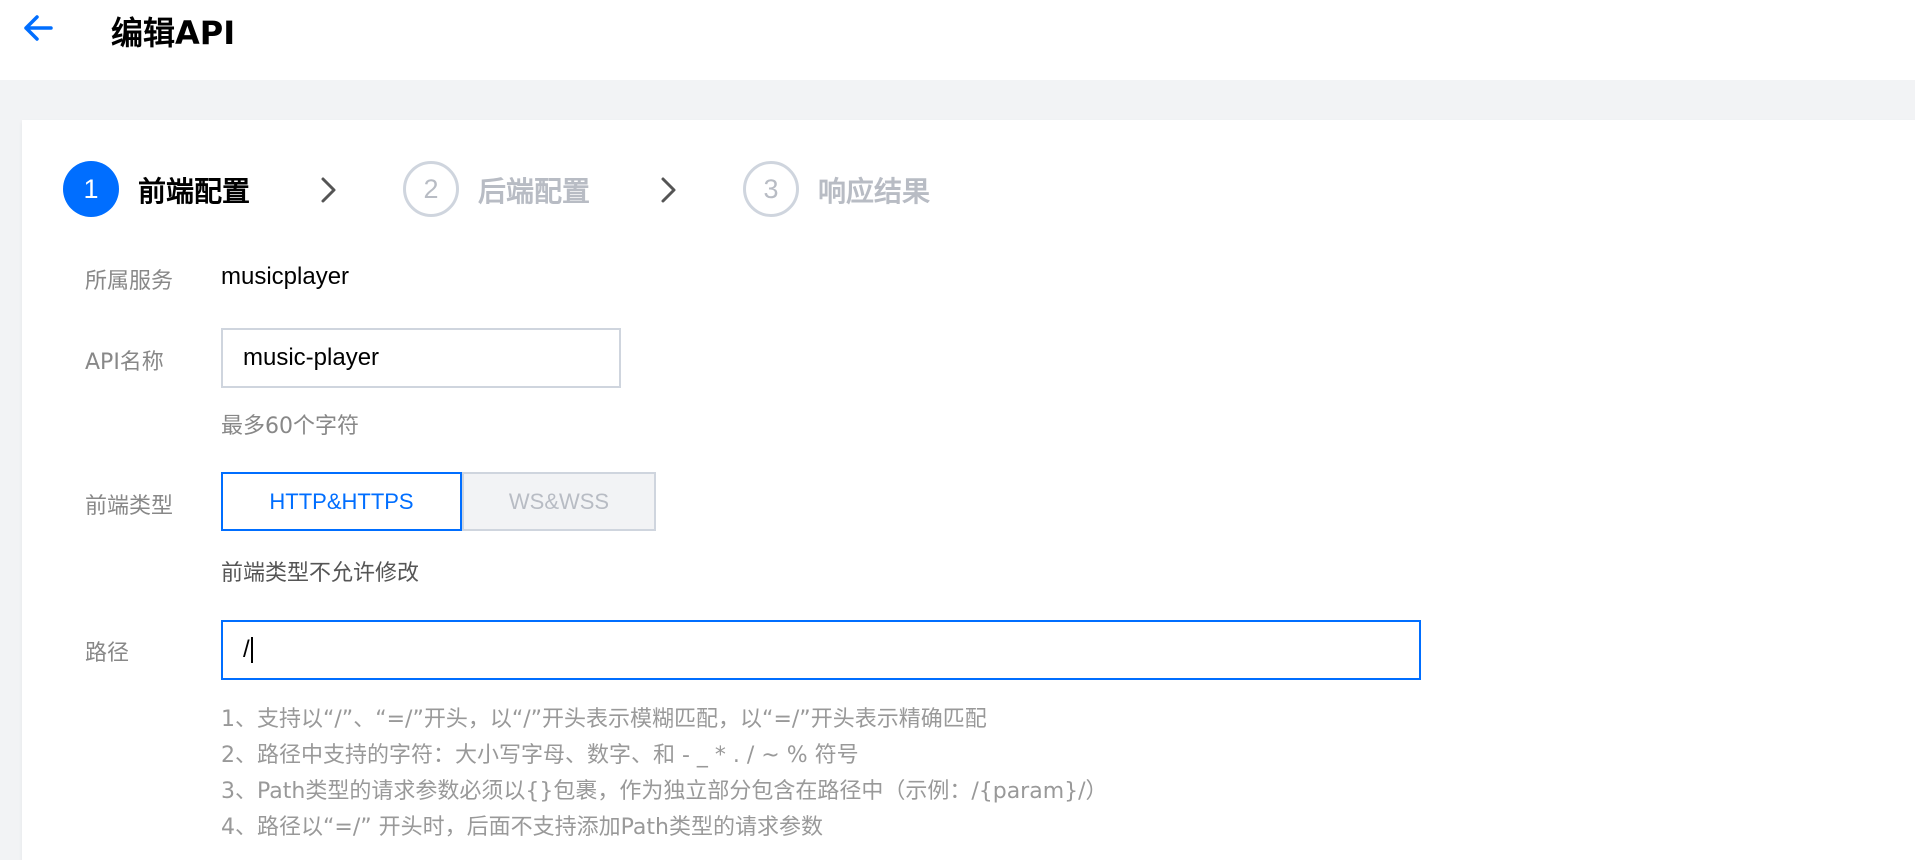  What do you see at coordinates (431, 189) in the screenshot?
I see `step-2-indicator: 2` at bounding box center [431, 189].